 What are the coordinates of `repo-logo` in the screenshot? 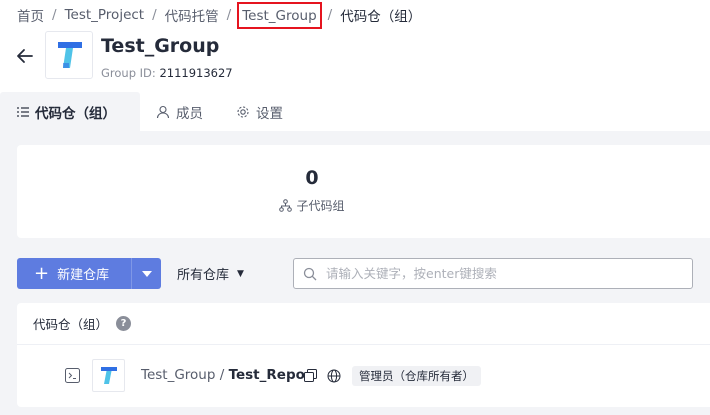 It's located at (108, 375).